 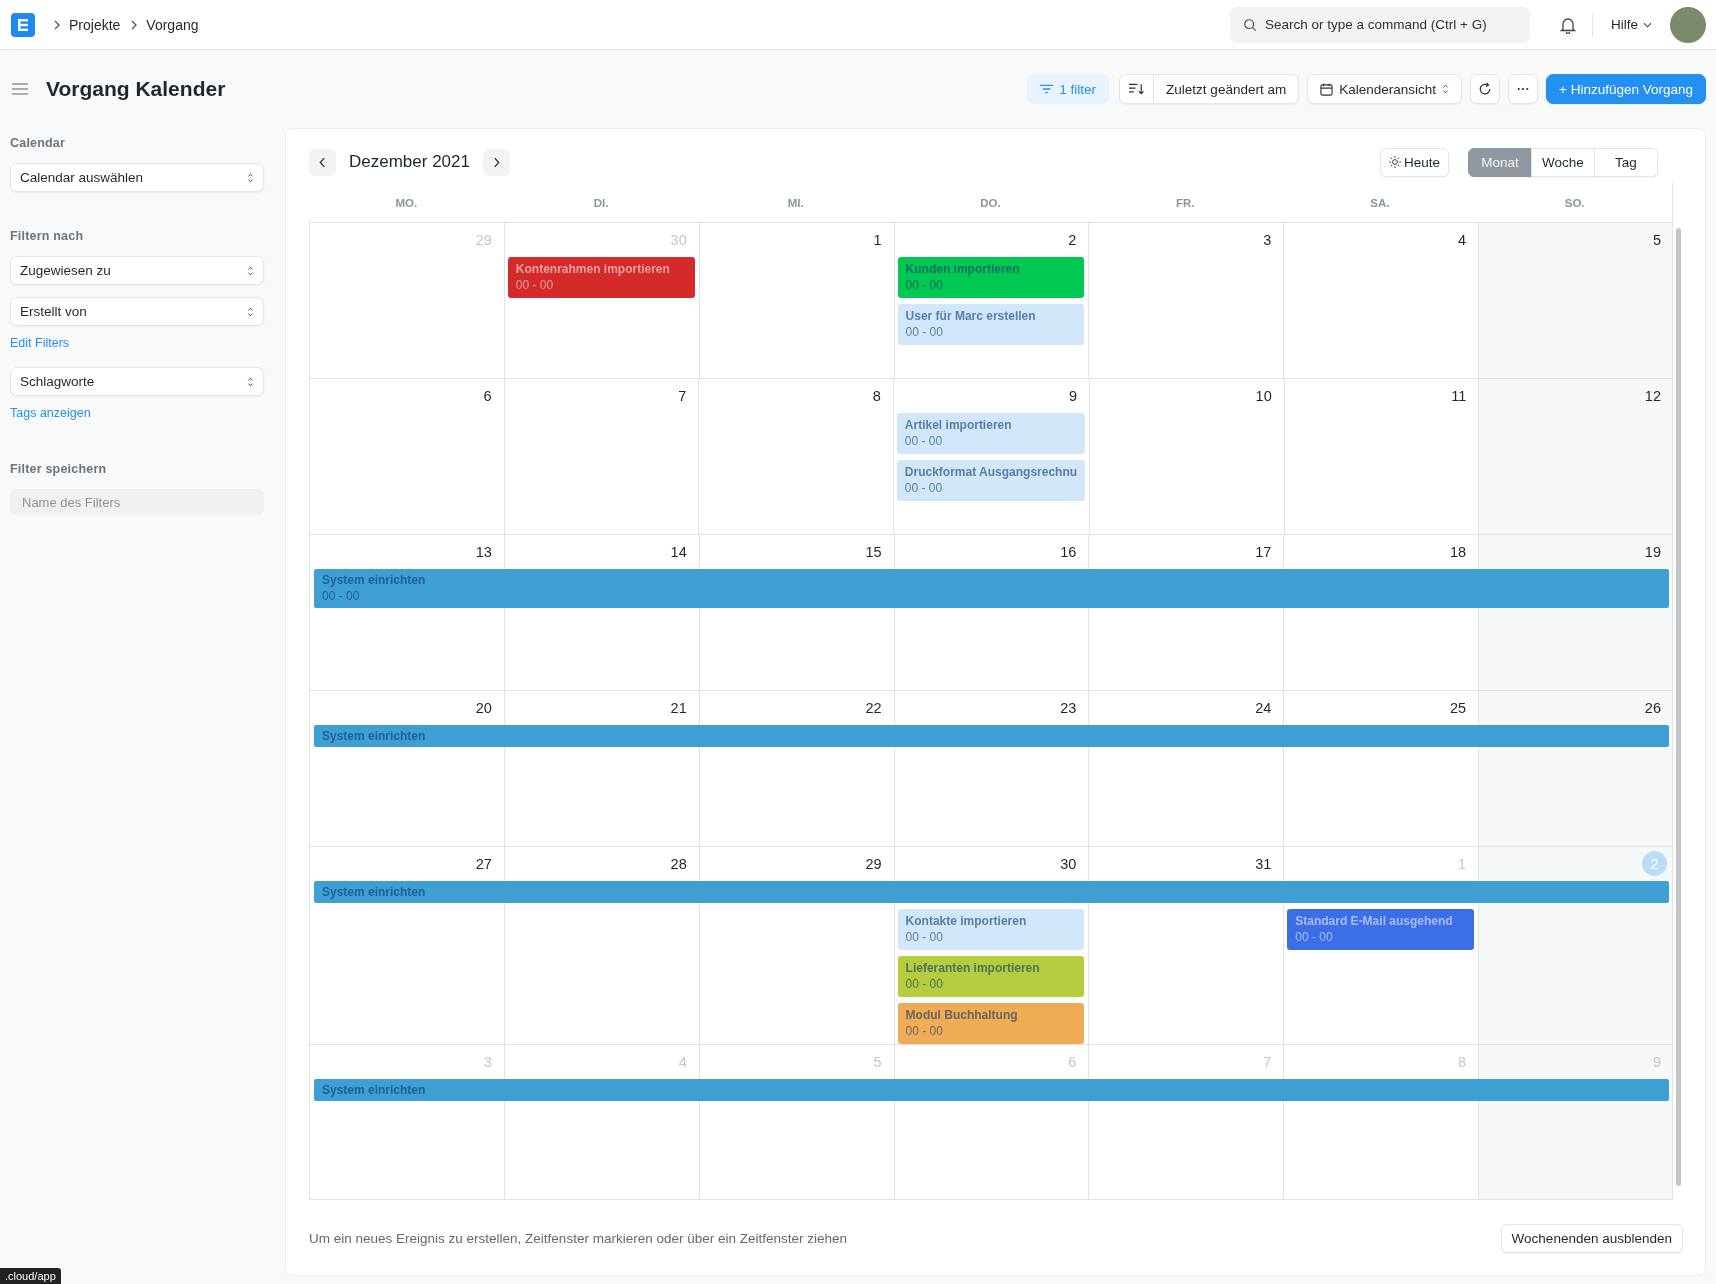 What do you see at coordinates (47, 236) in the screenshot?
I see `section-label: Filtern nach` at bounding box center [47, 236].